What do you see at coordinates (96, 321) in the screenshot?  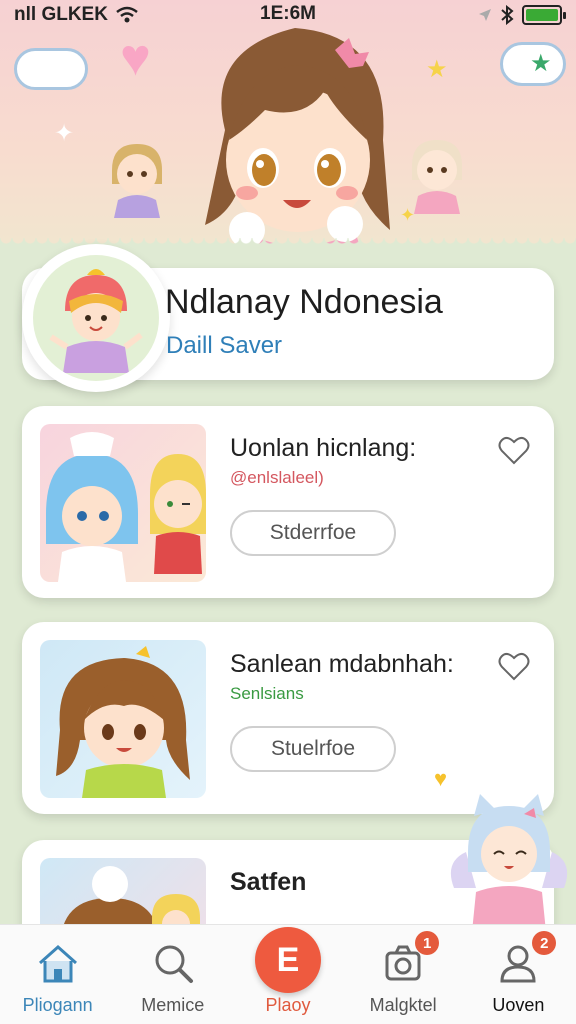 I see `avatar-character-illustration` at bounding box center [96, 321].